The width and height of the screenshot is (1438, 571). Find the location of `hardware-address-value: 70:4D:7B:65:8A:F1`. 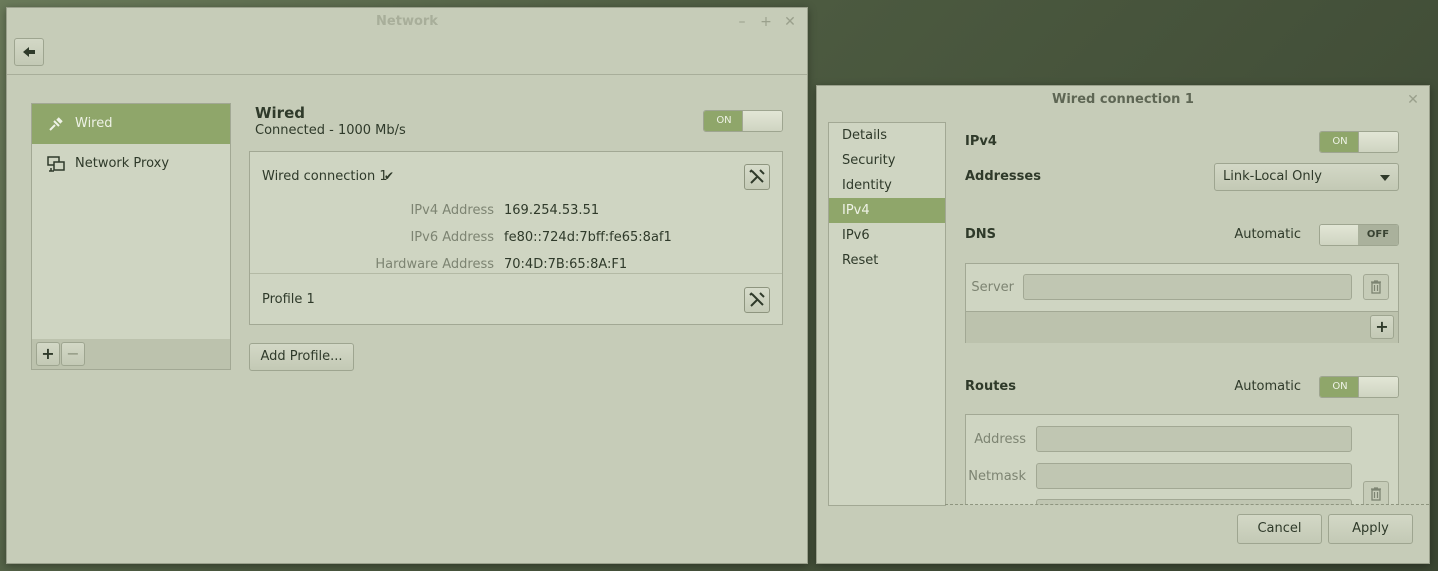

hardware-address-value: 70:4D:7B:65:8A:F1 is located at coordinates (566, 264).